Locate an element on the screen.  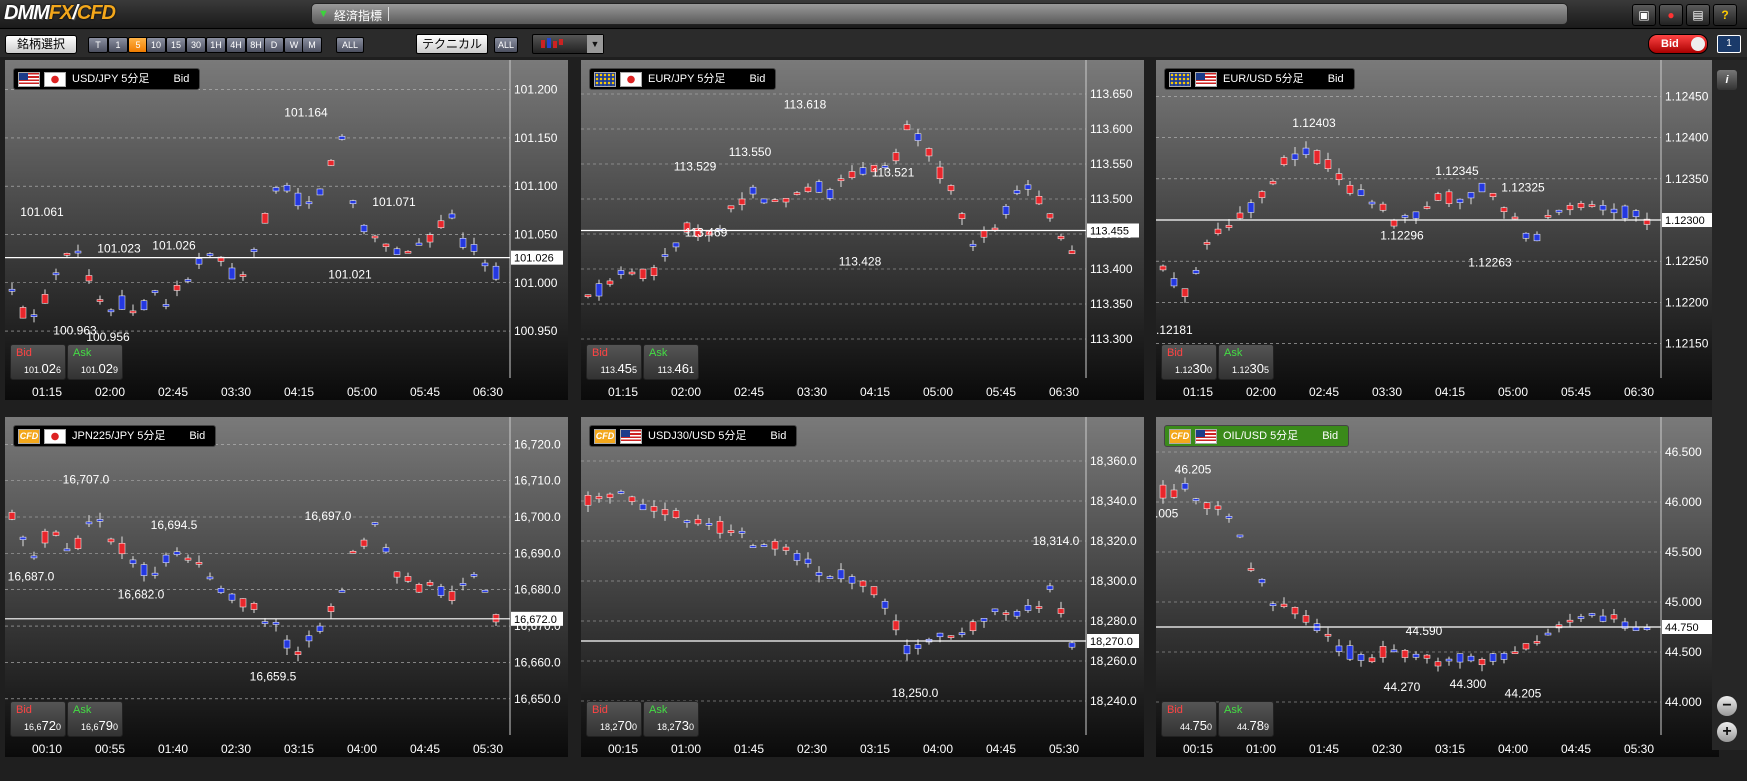
zoom-out-icon: − is located at coordinates (1727, 706).